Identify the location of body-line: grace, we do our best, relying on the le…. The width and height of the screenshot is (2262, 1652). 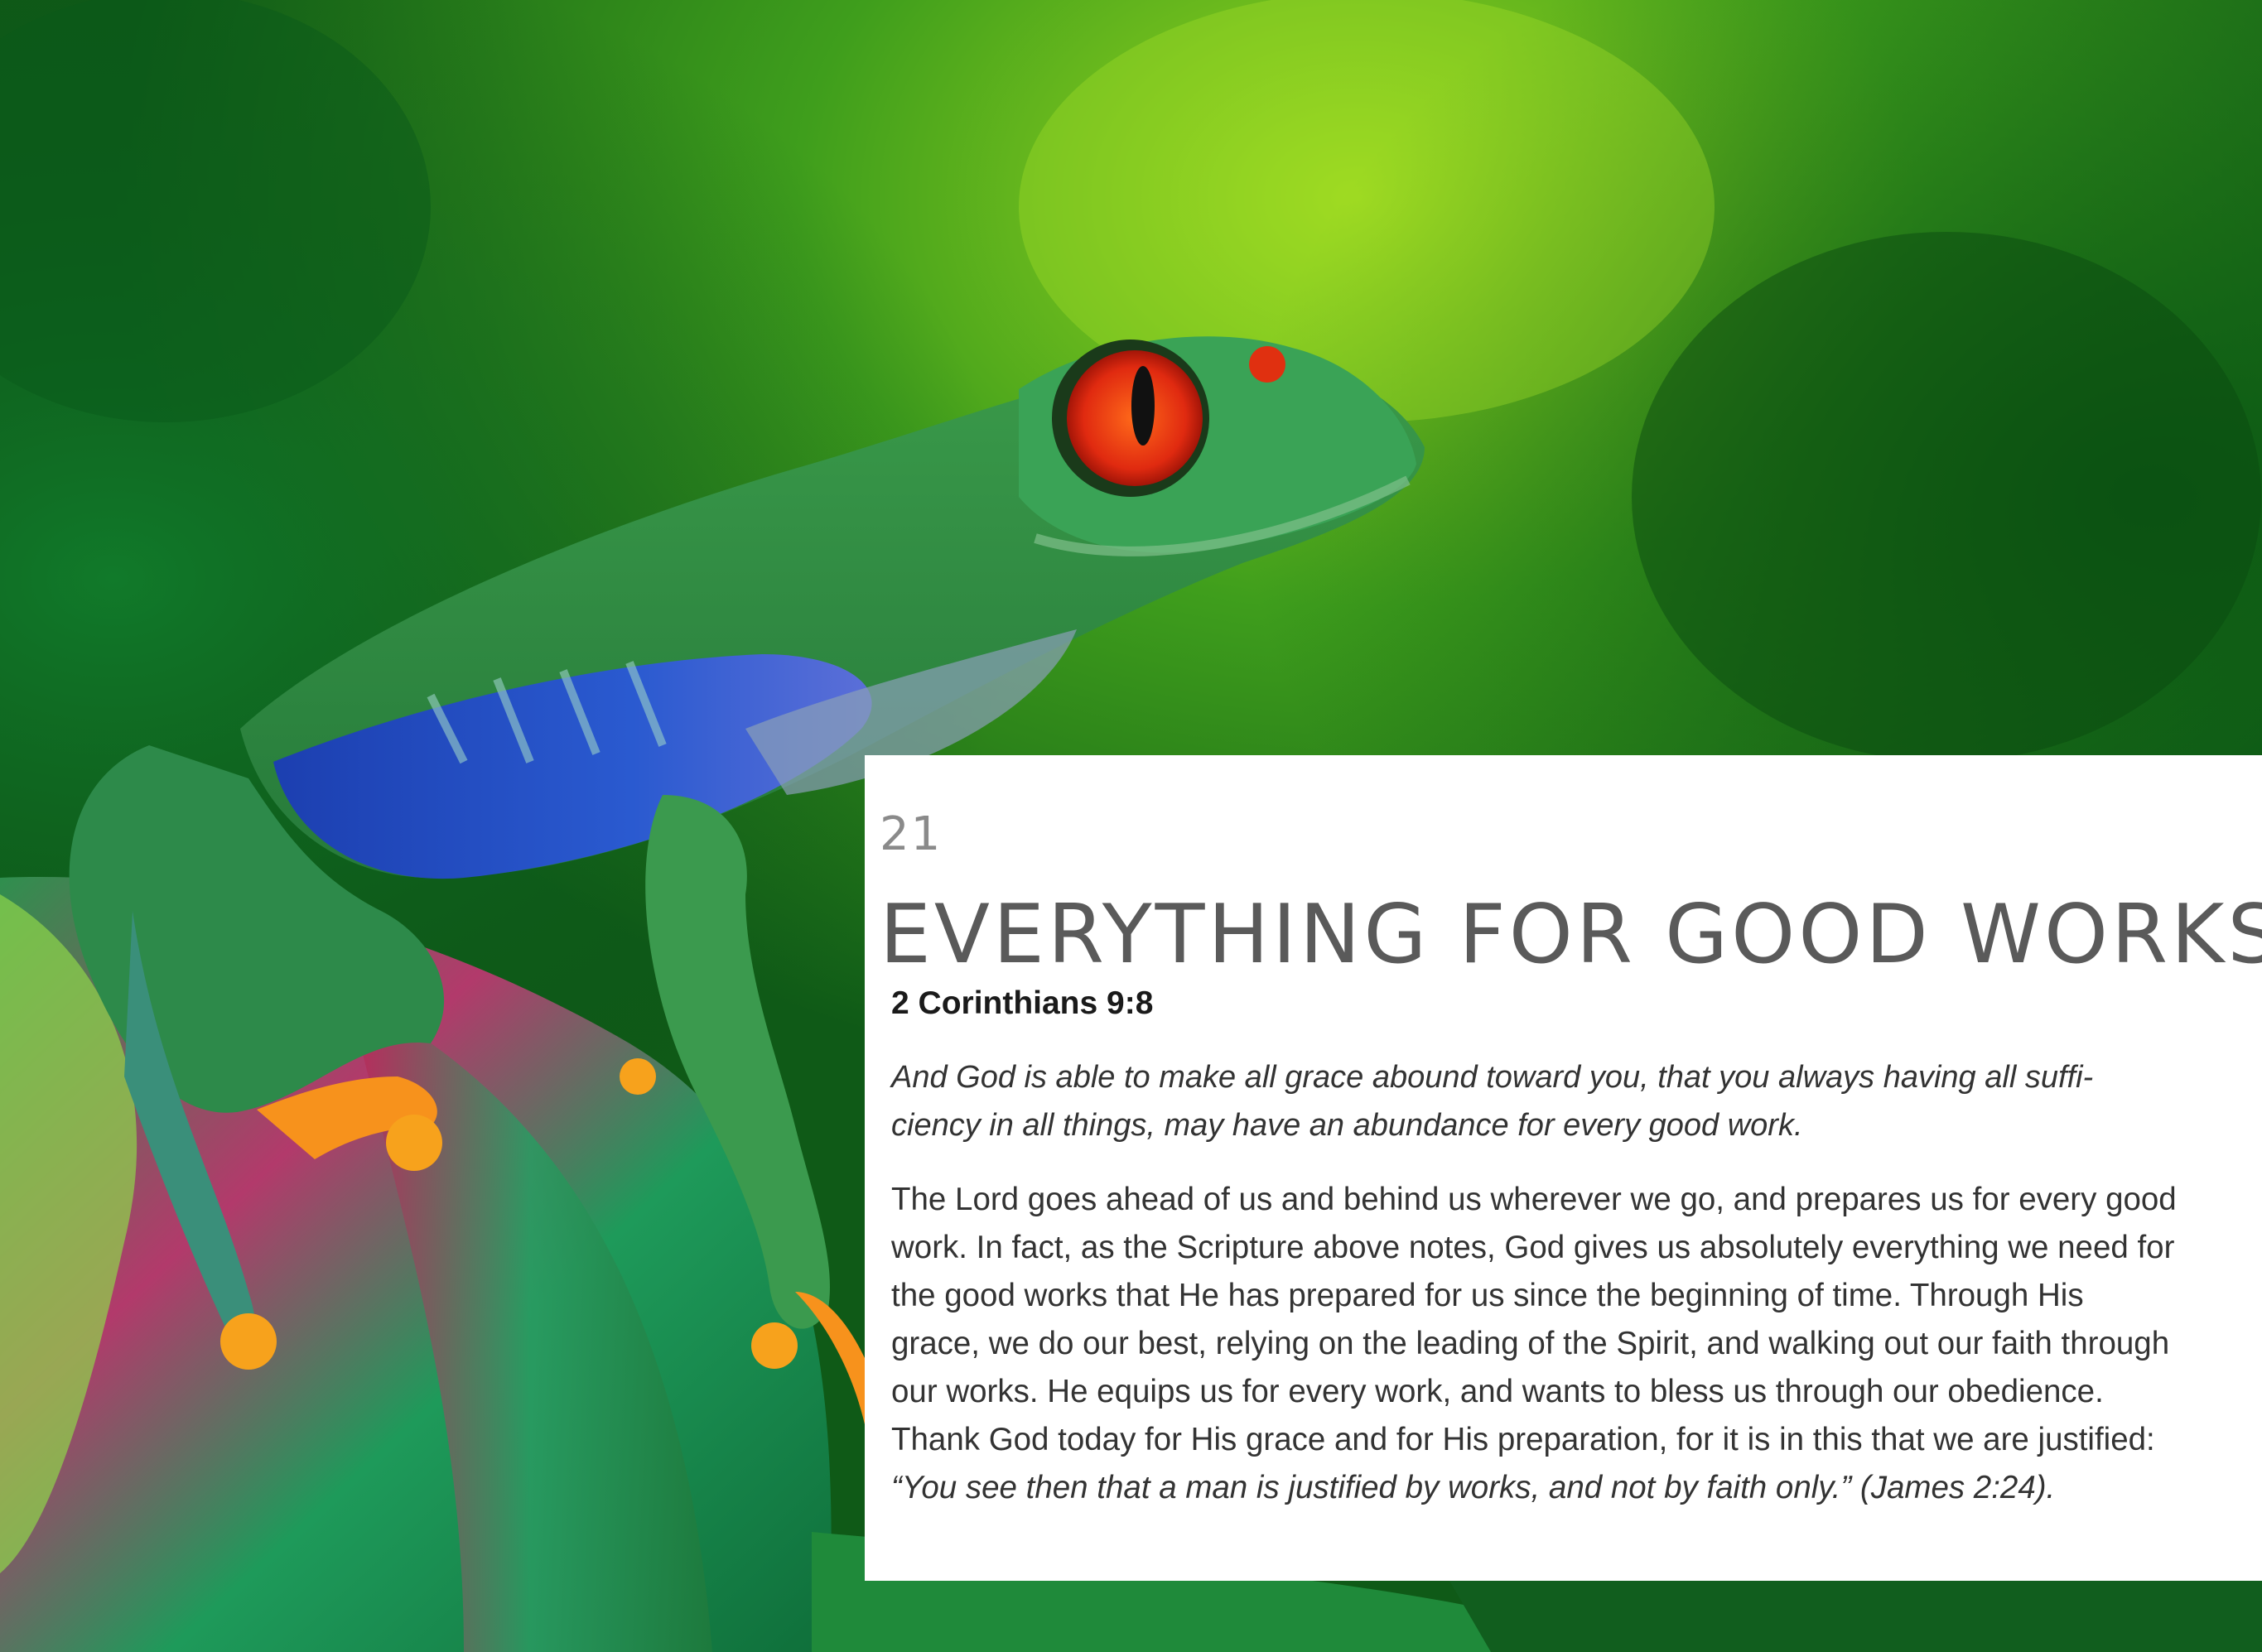
(1530, 1343).